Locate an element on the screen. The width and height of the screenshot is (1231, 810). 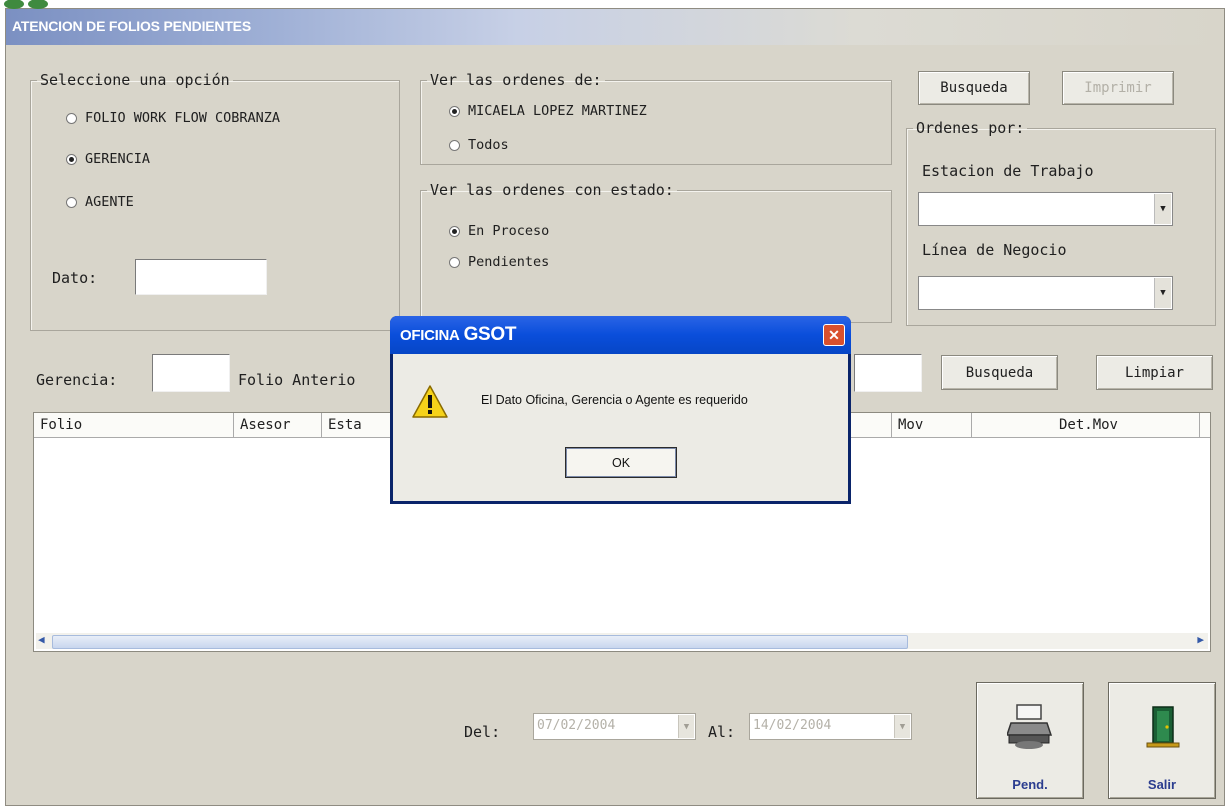
radio-label: En Proceso is located at coordinates (509, 231).